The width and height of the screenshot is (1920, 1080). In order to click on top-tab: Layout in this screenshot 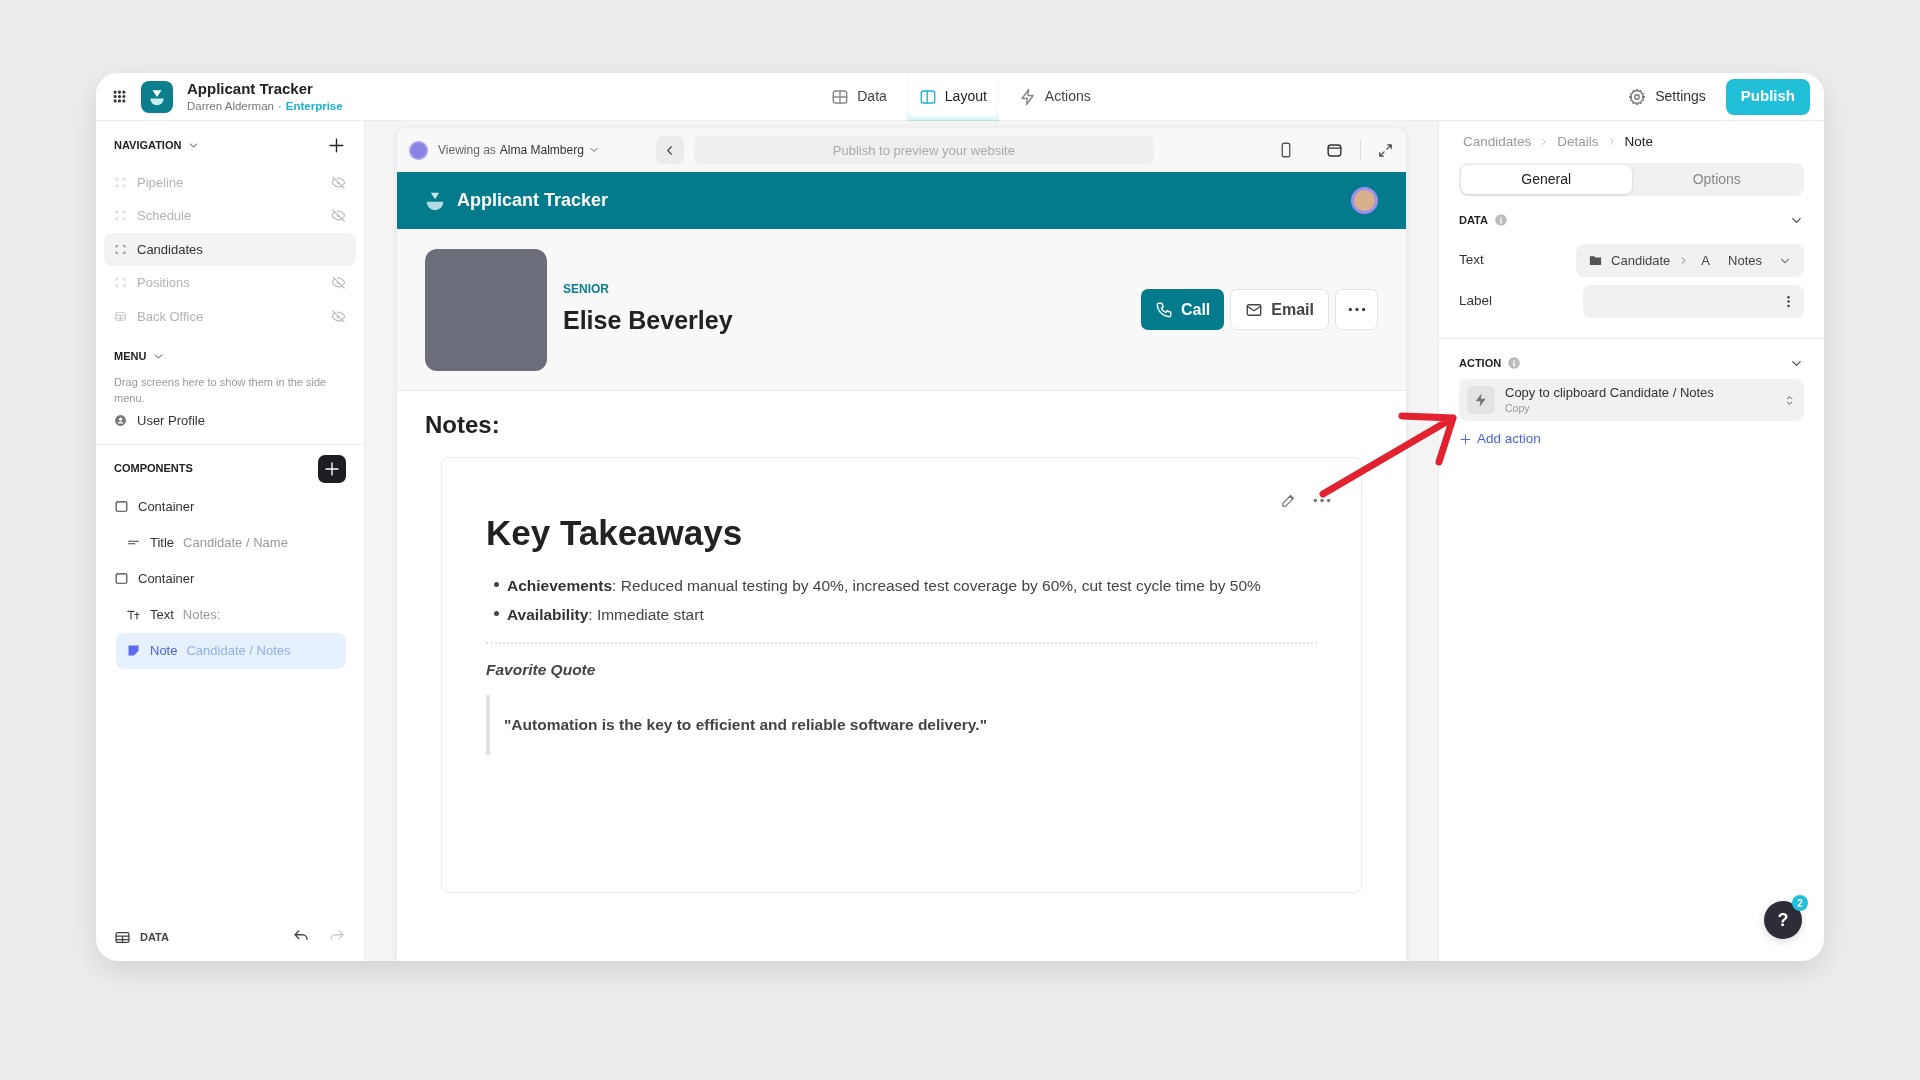, I will do `click(952, 97)`.